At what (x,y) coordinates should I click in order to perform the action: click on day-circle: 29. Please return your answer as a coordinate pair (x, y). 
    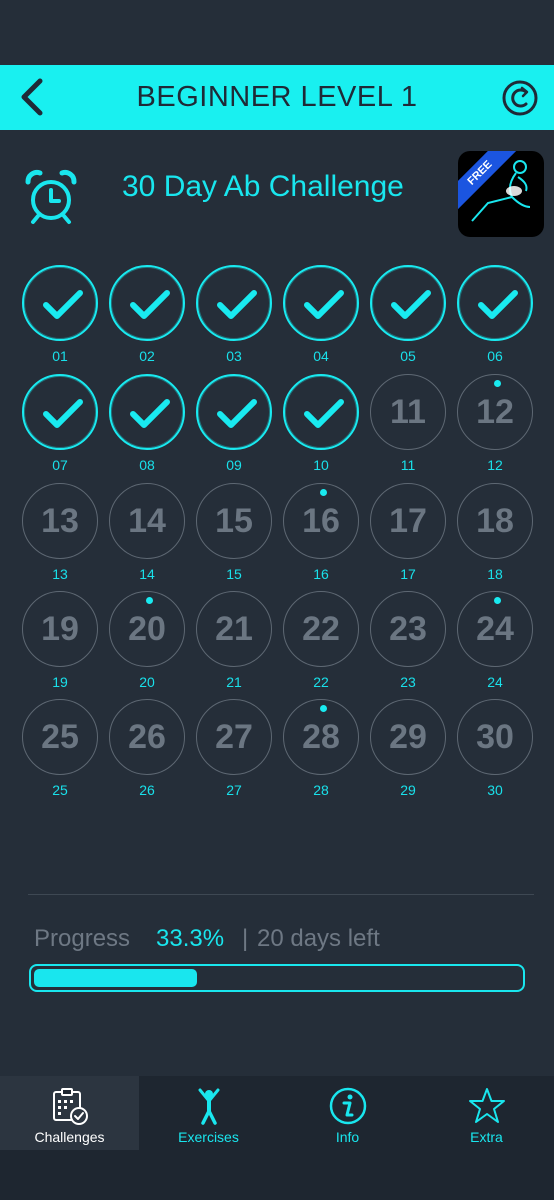
    Looking at the image, I should click on (408, 737).